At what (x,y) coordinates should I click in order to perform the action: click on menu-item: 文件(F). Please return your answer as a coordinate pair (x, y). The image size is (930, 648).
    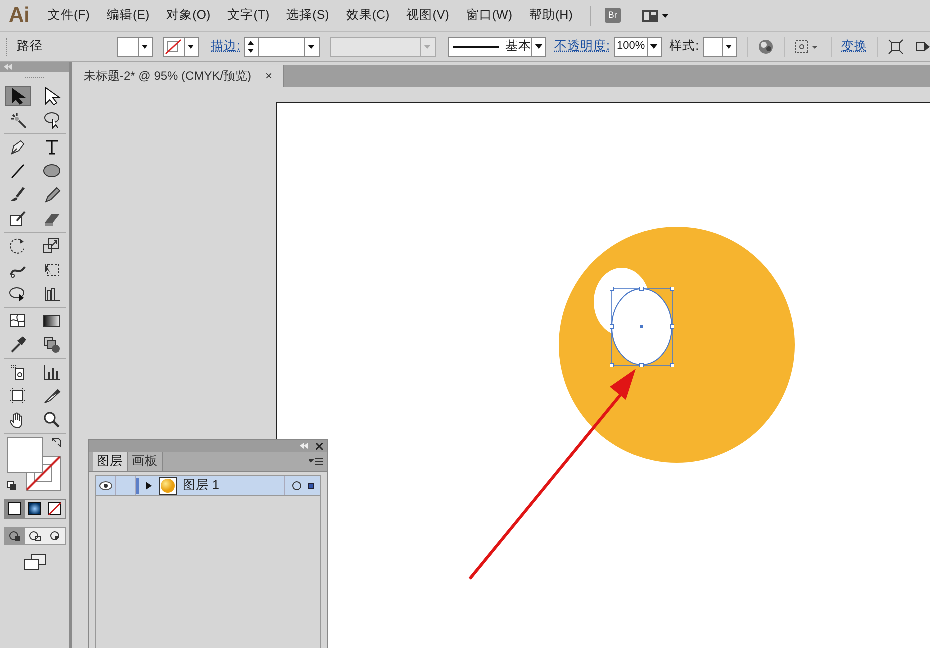
    Looking at the image, I should click on (69, 15).